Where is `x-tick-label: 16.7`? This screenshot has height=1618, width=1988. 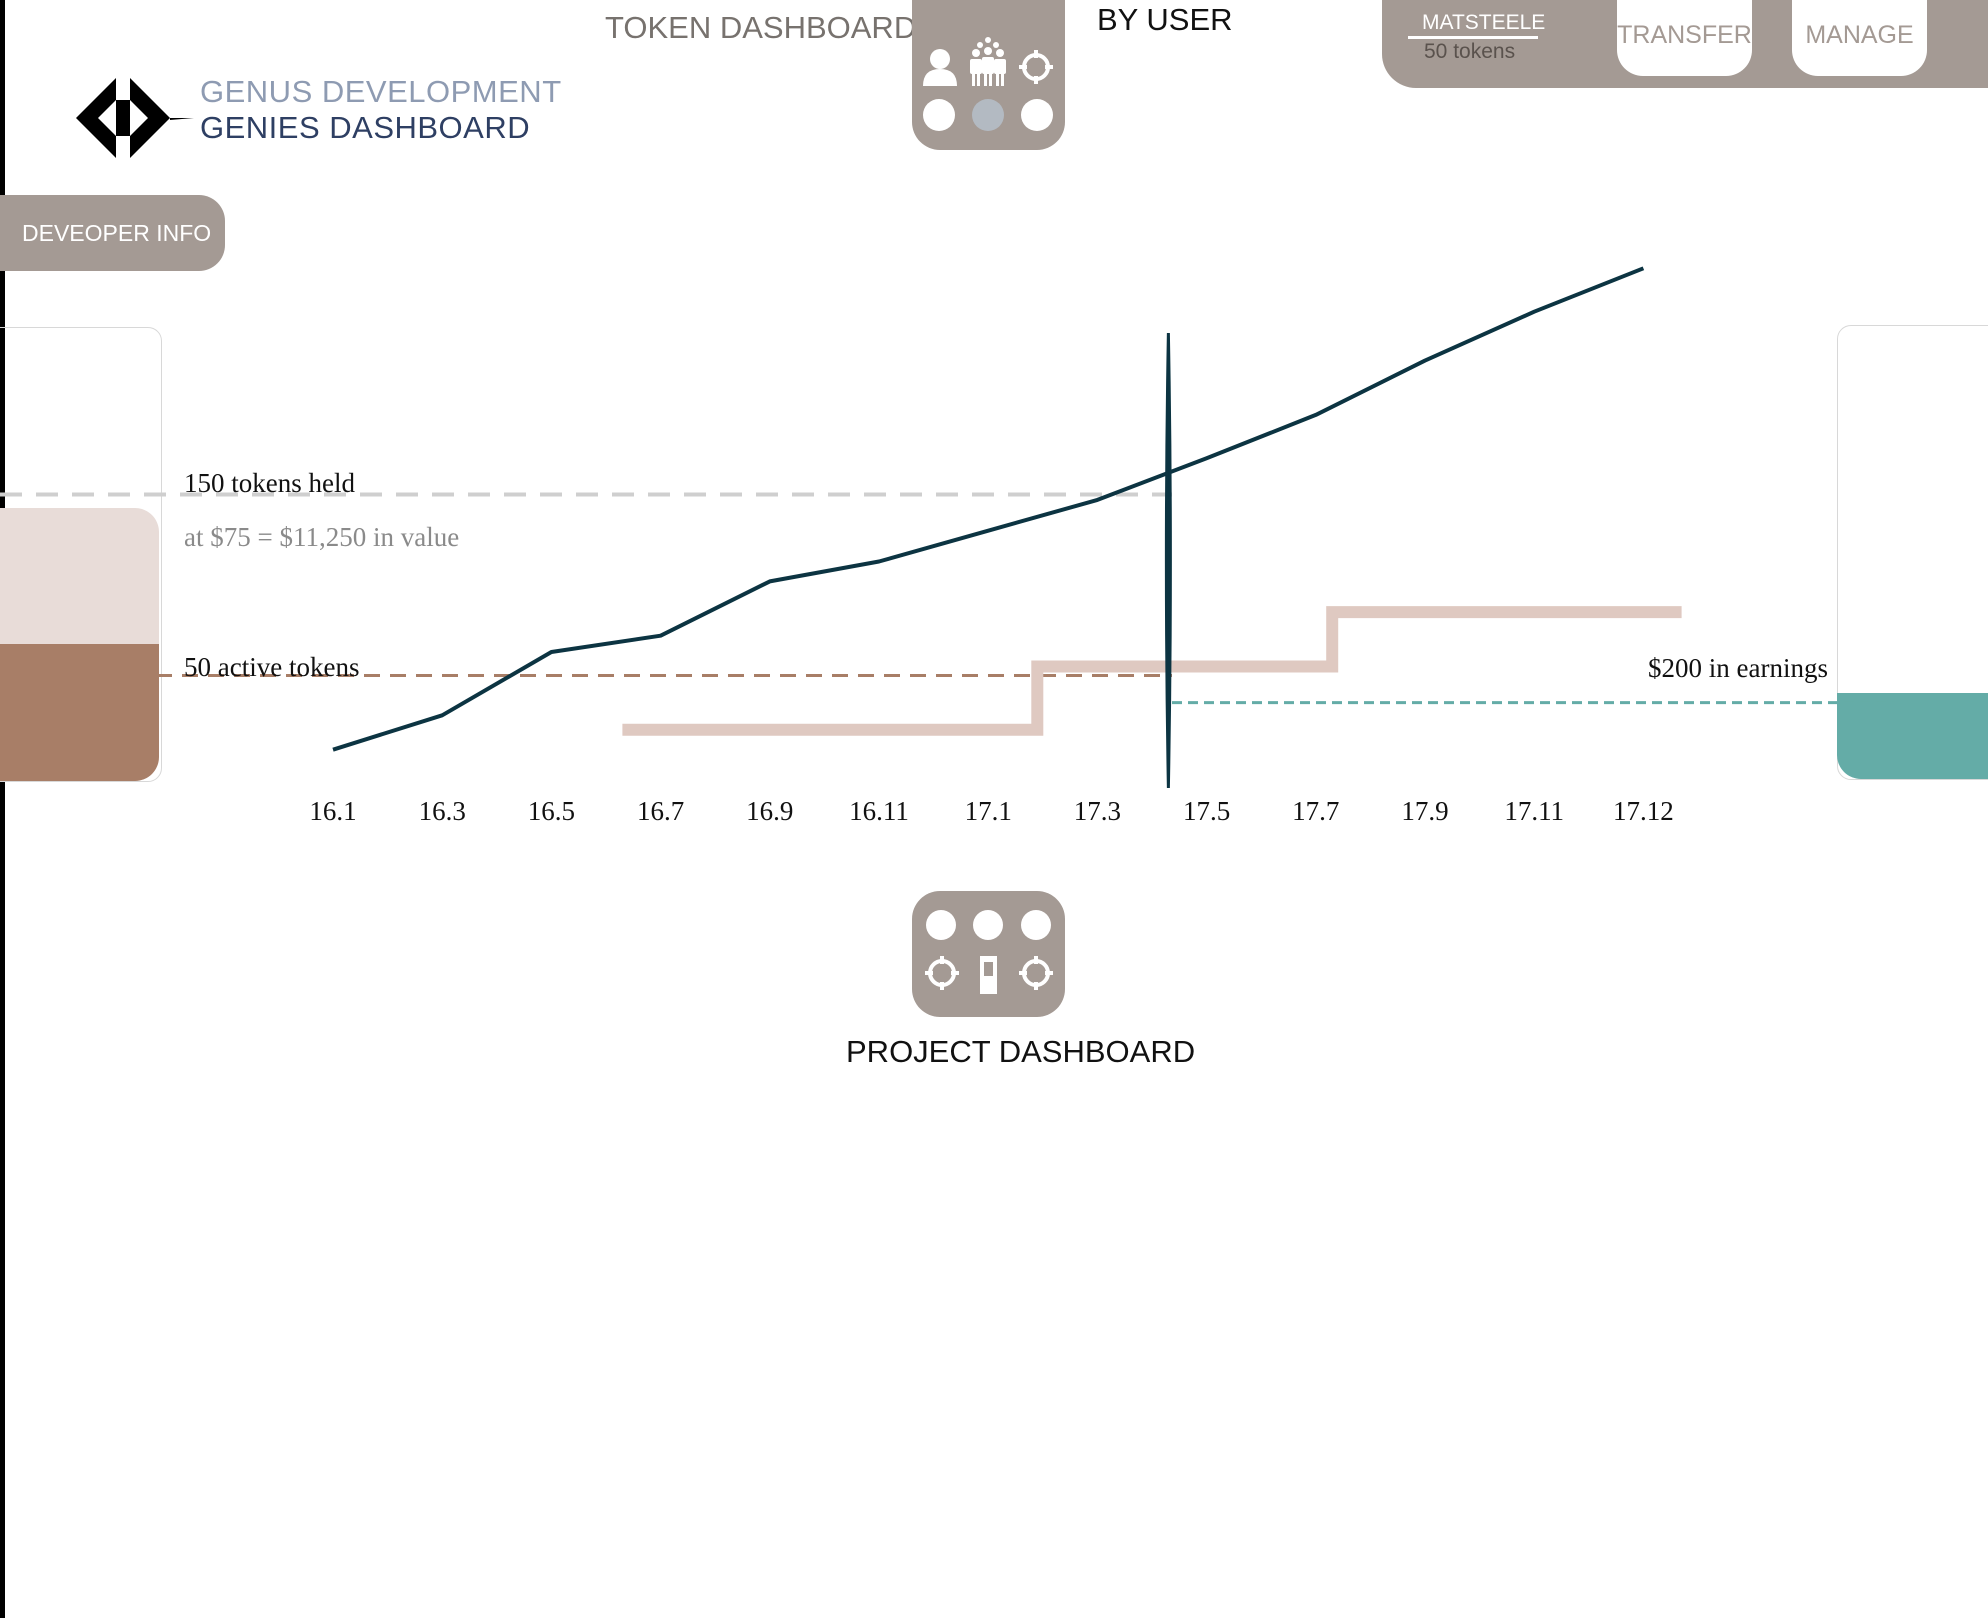 x-tick-label: 16.7 is located at coordinates (660, 811).